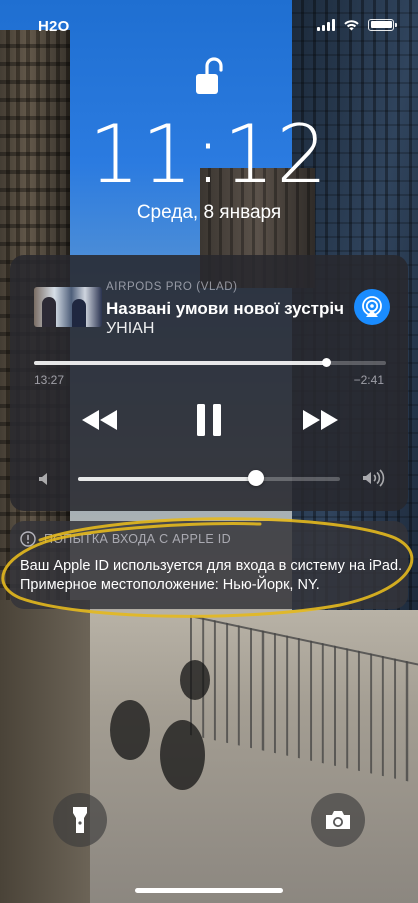 This screenshot has height=903, width=418. What do you see at coordinates (209, 890) in the screenshot?
I see `home-indicator` at bounding box center [209, 890].